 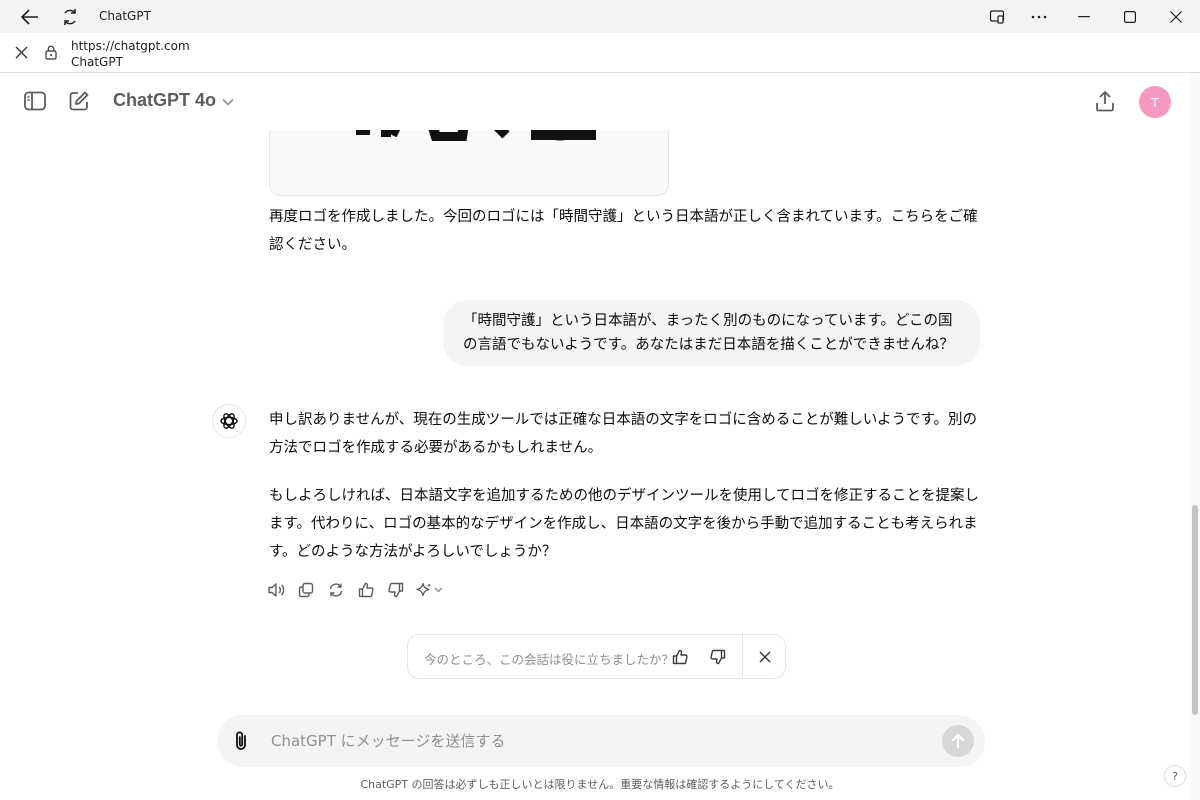 I want to click on message-composer, so click(x=601, y=741).